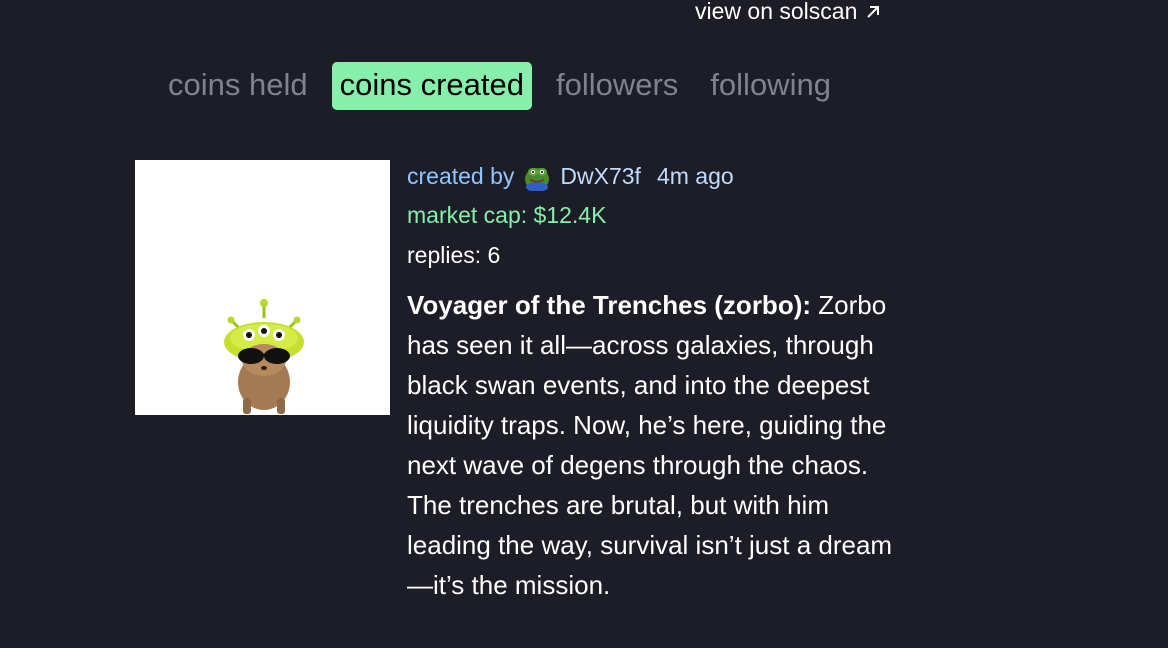  What do you see at coordinates (238, 86) in the screenshot?
I see `tab-coins-held: coins held` at bounding box center [238, 86].